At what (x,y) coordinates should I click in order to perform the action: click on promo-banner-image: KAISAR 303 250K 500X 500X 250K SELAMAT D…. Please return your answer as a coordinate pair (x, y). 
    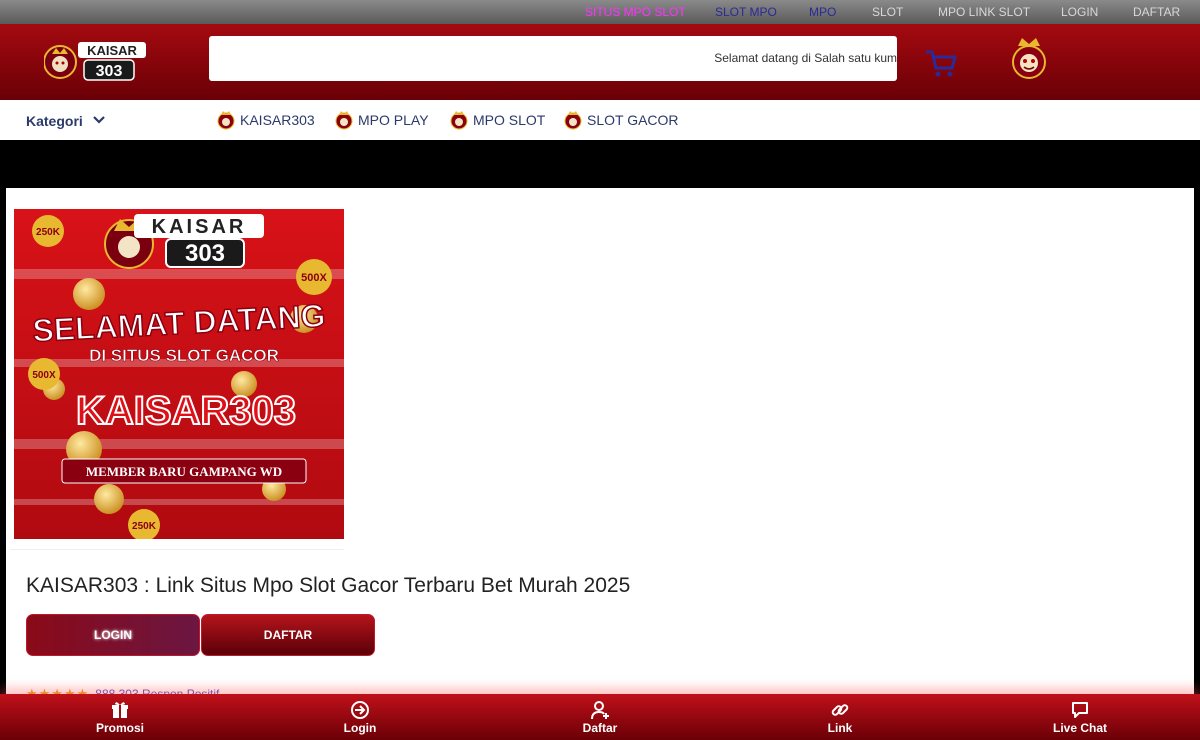
    Looking at the image, I should click on (179, 374).